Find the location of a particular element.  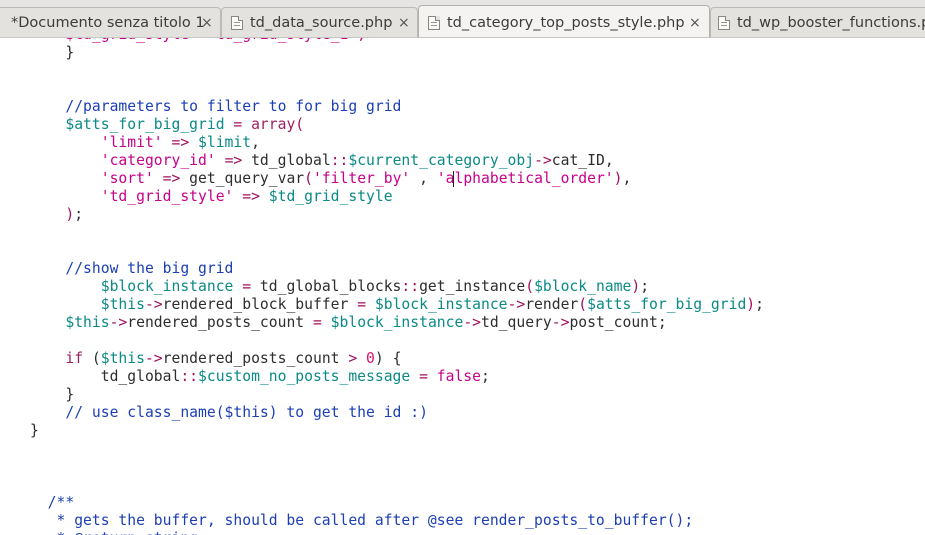

code-token: //parameters to filter to for big grid is located at coordinates (216, 106).